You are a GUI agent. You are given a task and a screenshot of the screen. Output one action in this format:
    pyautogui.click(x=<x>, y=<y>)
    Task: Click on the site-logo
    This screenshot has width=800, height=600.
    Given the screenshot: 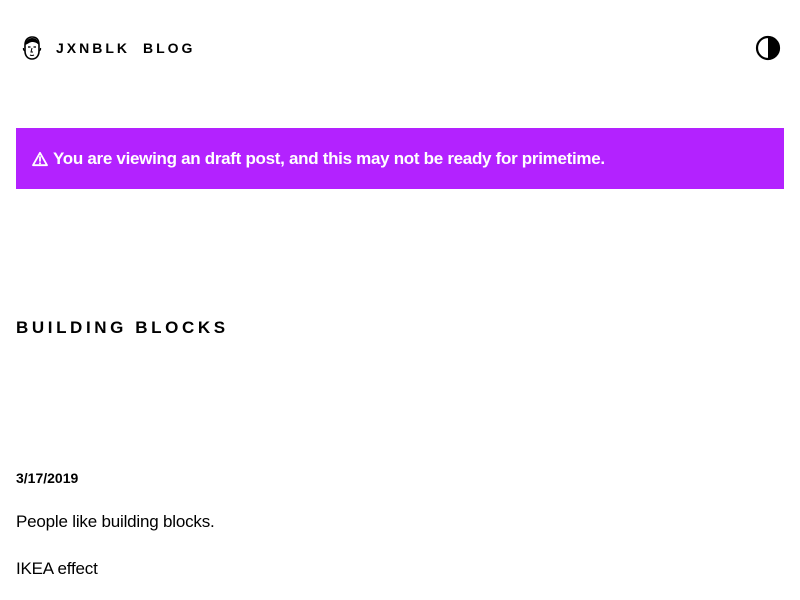 What is the action you would take?
    pyautogui.click(x=32, y=48)
    